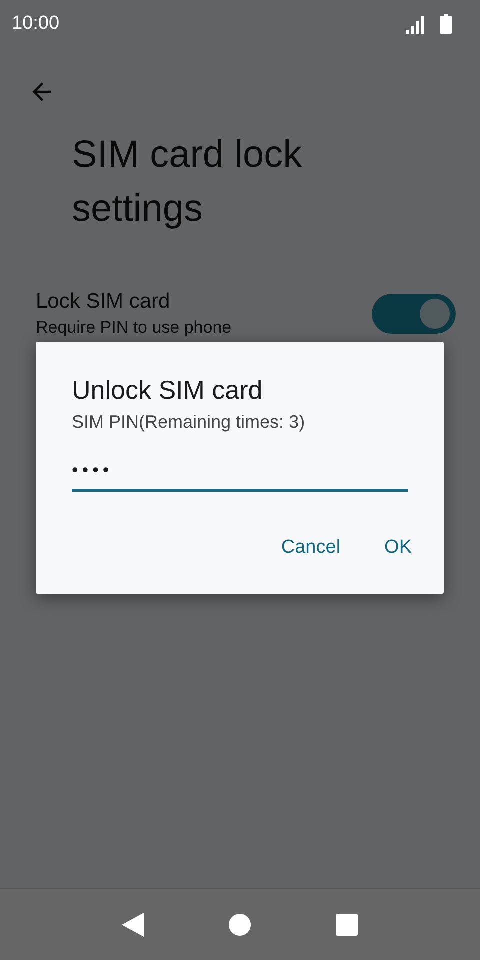 The height and width of the screenshot is (960, 480). Describe the element at coordinates (239, 925) in the screenshot. I see `home-nav-icon` at that location.